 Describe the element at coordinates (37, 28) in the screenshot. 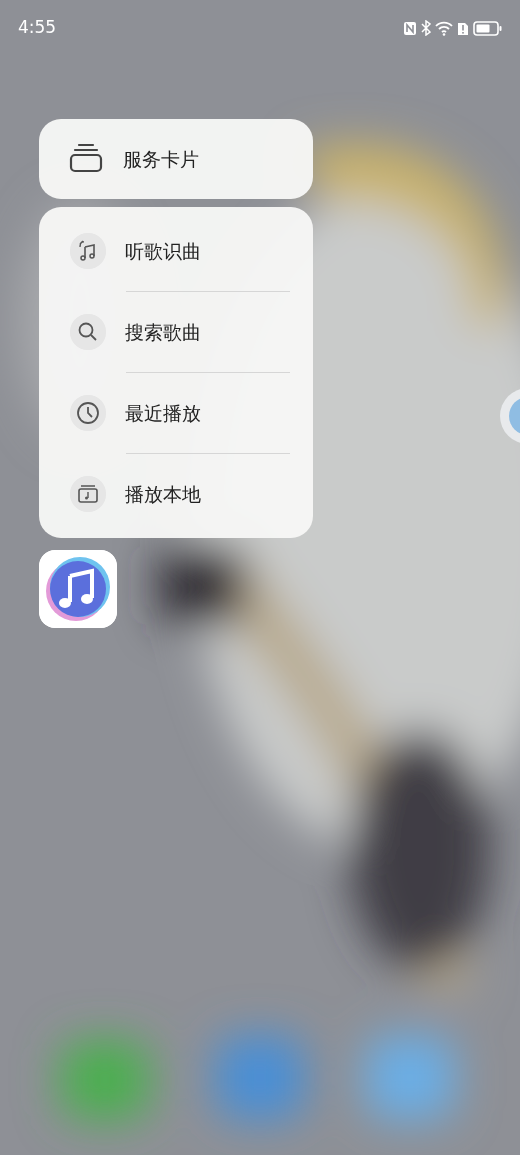

I see `status-time: 4:55` at that location.